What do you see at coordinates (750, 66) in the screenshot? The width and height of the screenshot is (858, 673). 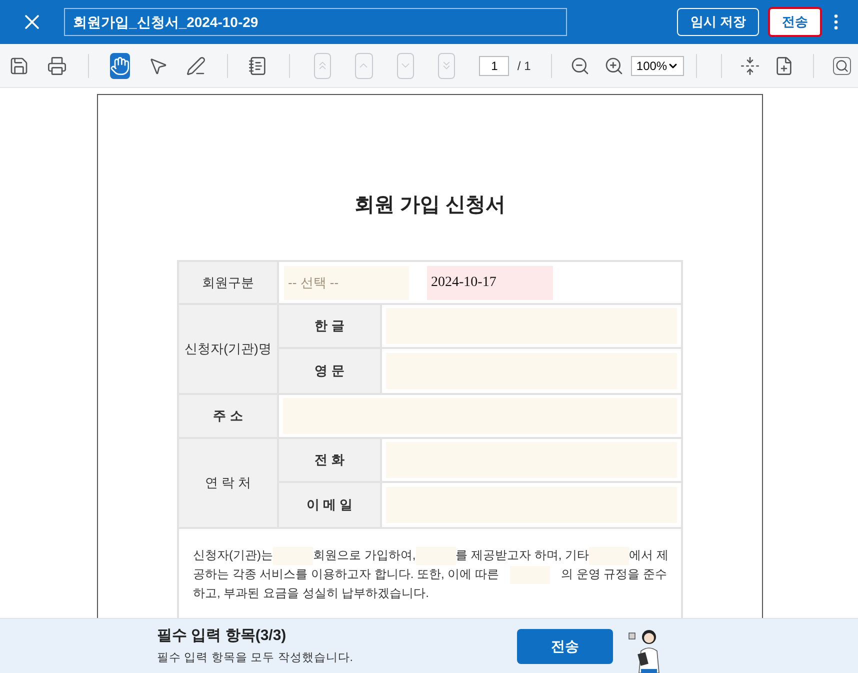 I see `fit-height-icon` at bounding box center [750, 66].